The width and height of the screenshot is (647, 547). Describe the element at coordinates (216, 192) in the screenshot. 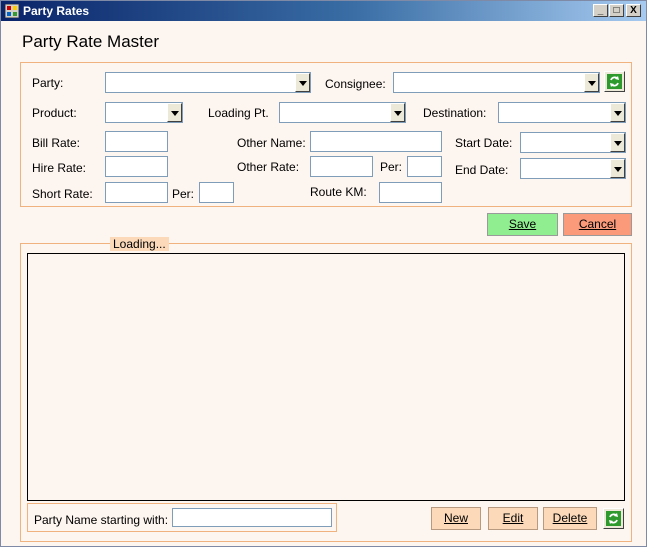

I see `short-per-field` at that location.